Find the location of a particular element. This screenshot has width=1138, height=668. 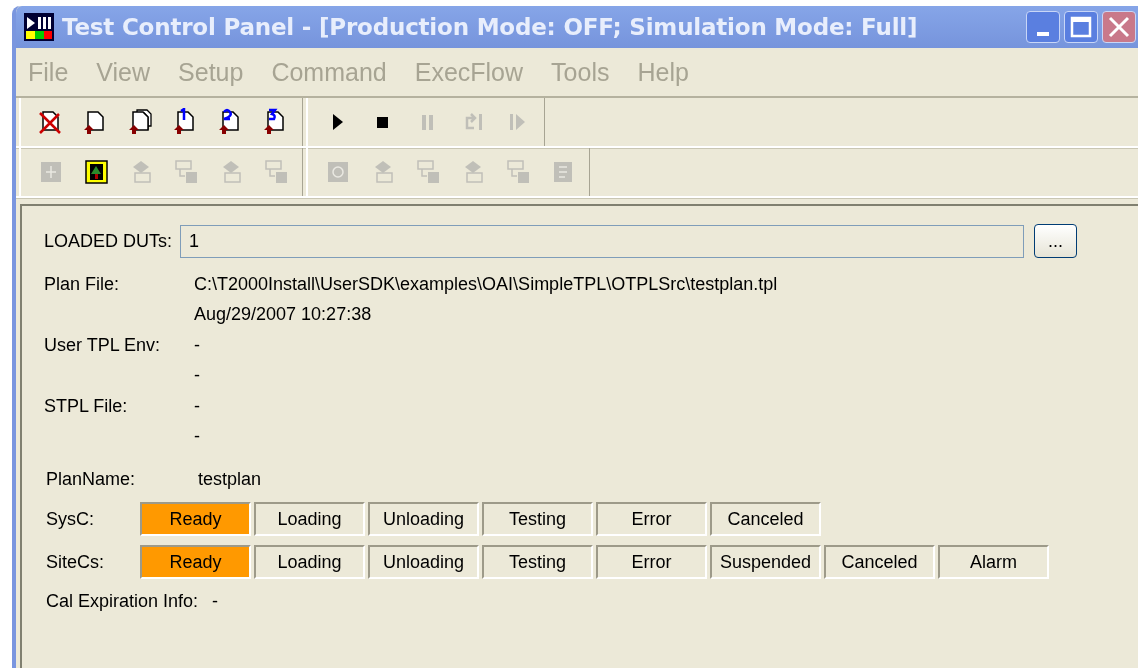

maximize-icon is located at coordinates (1081, 27).